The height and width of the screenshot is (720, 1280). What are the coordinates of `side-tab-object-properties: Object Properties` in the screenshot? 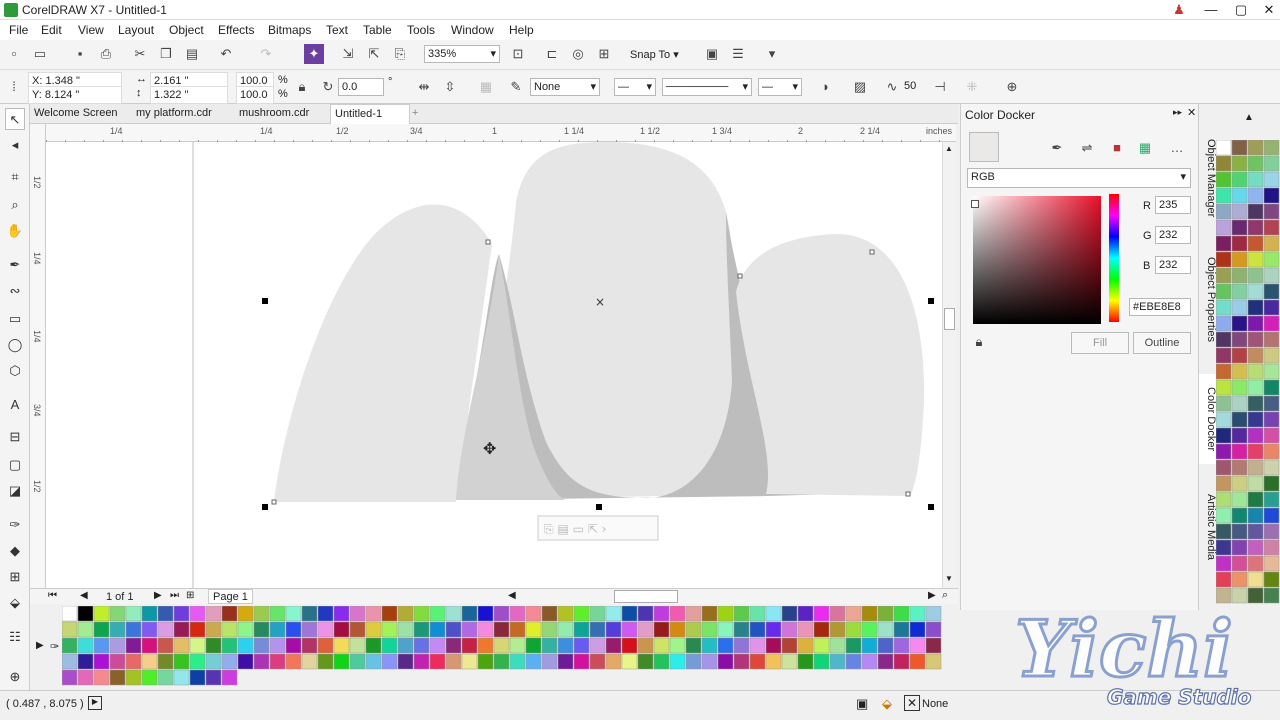 It's located at (1208, 299).